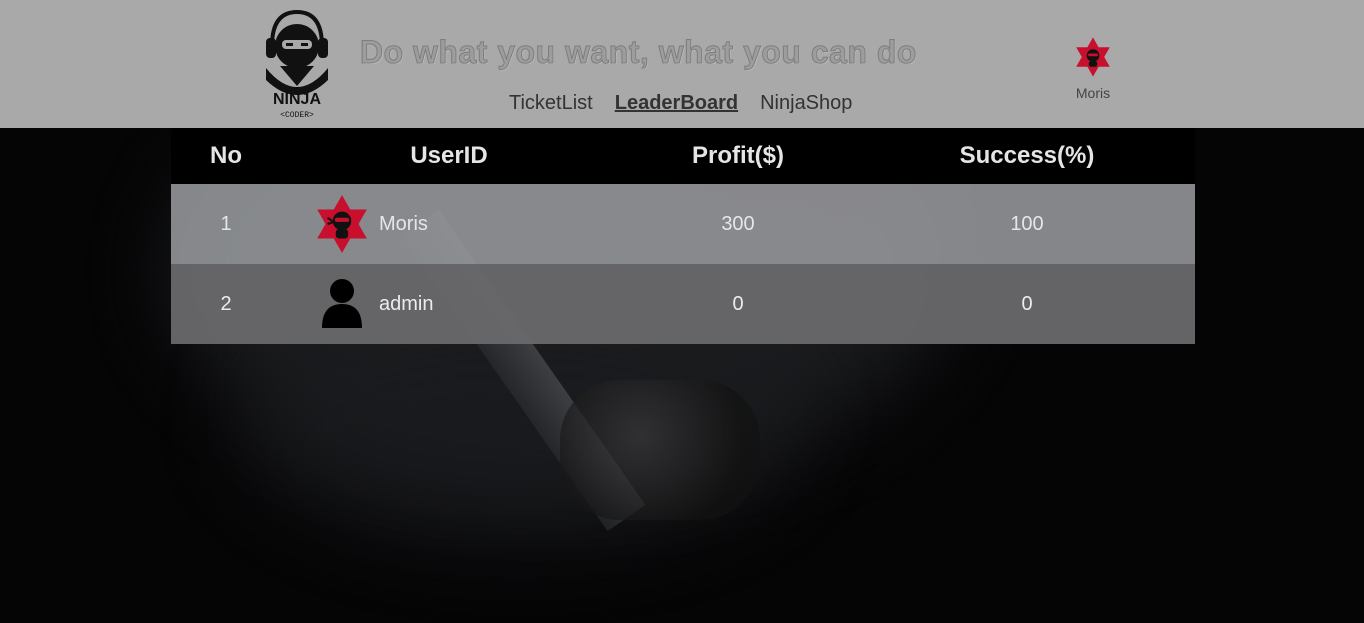 Image resolution: width=1364 pixels, height=623 pixels. Describe the element at coordinates (683, 304) in the screenshot. I see `table-row: 2 admin 0 0` at that location.